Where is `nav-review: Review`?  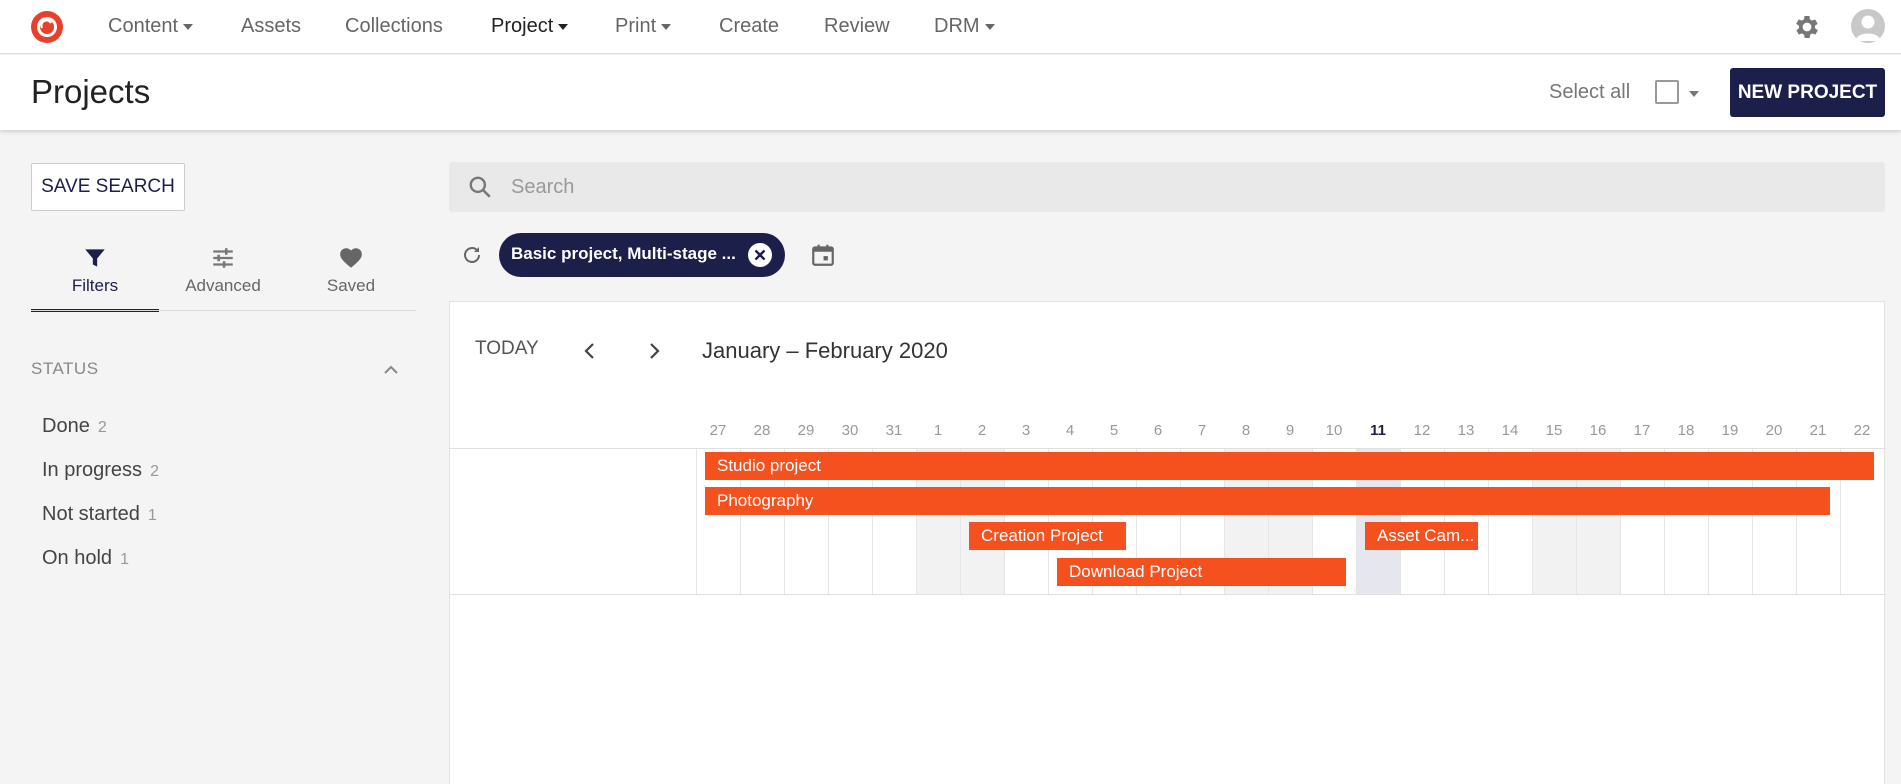 nav-review: Review is located at coordinates (857, 27).